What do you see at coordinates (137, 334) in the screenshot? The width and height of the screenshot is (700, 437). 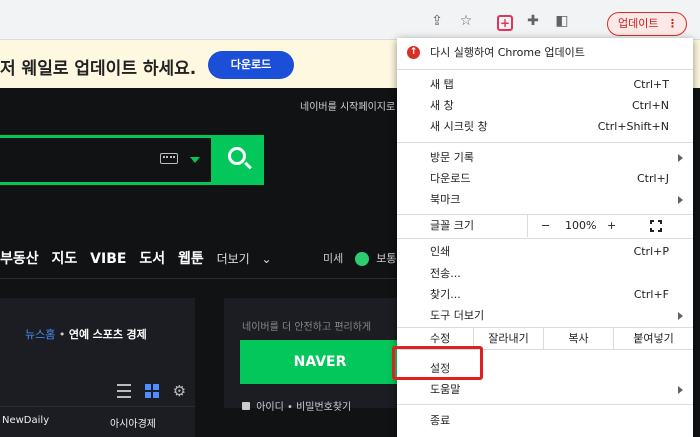 I see `tab-economy: 경제` at bounding box center [137, 334].